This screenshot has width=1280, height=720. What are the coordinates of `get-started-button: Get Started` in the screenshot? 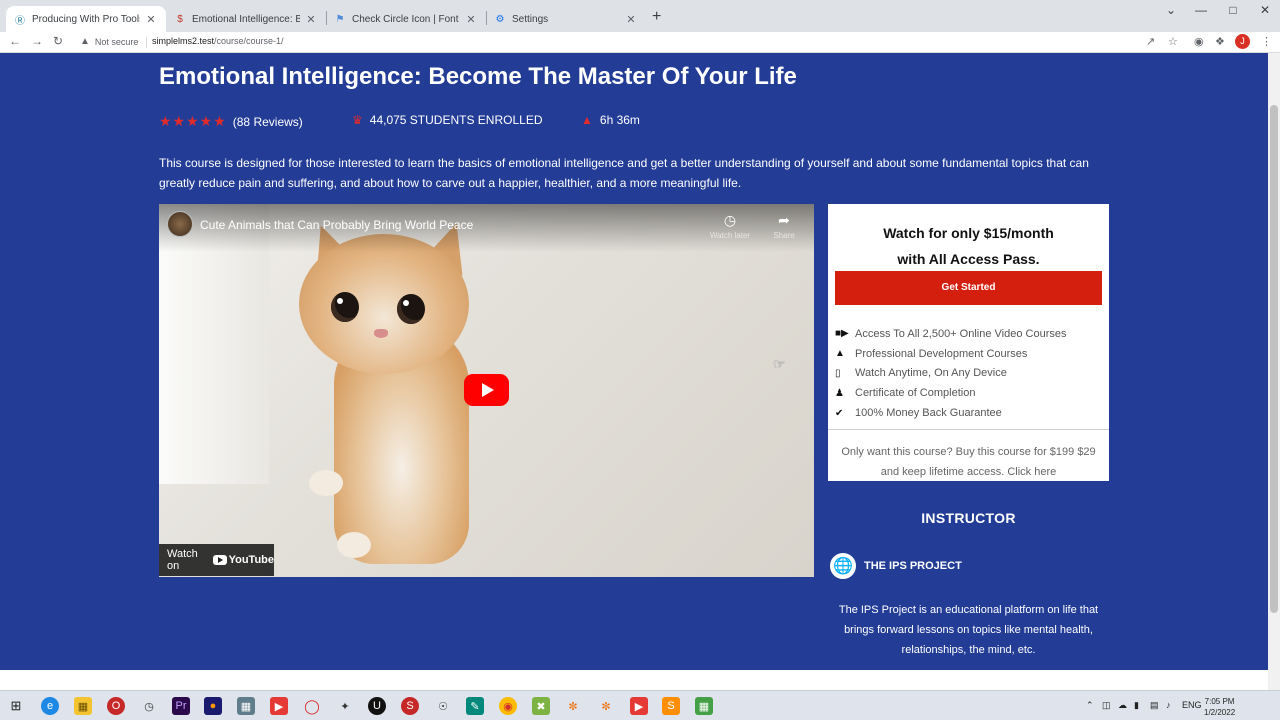 It's located at (968, 288).